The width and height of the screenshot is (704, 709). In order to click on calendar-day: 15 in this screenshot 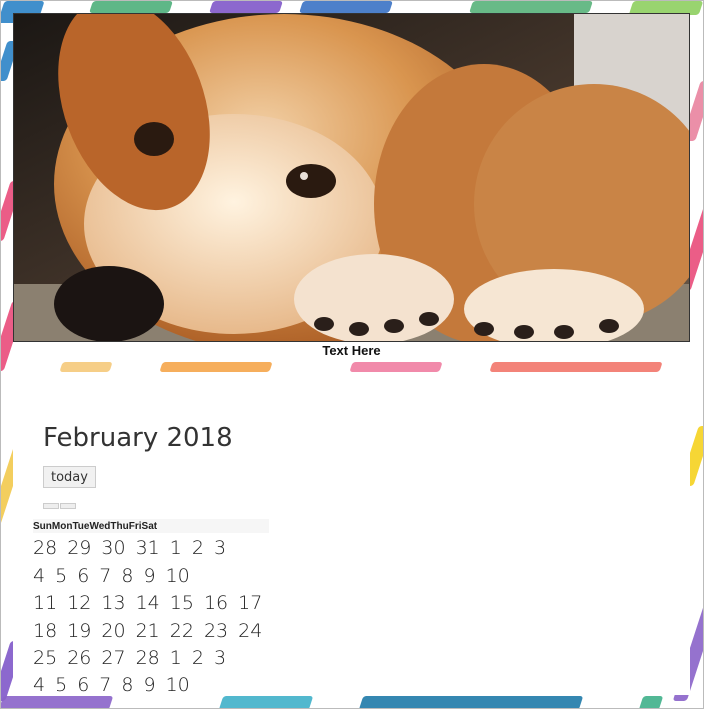, I will do `click(182, 603)`.